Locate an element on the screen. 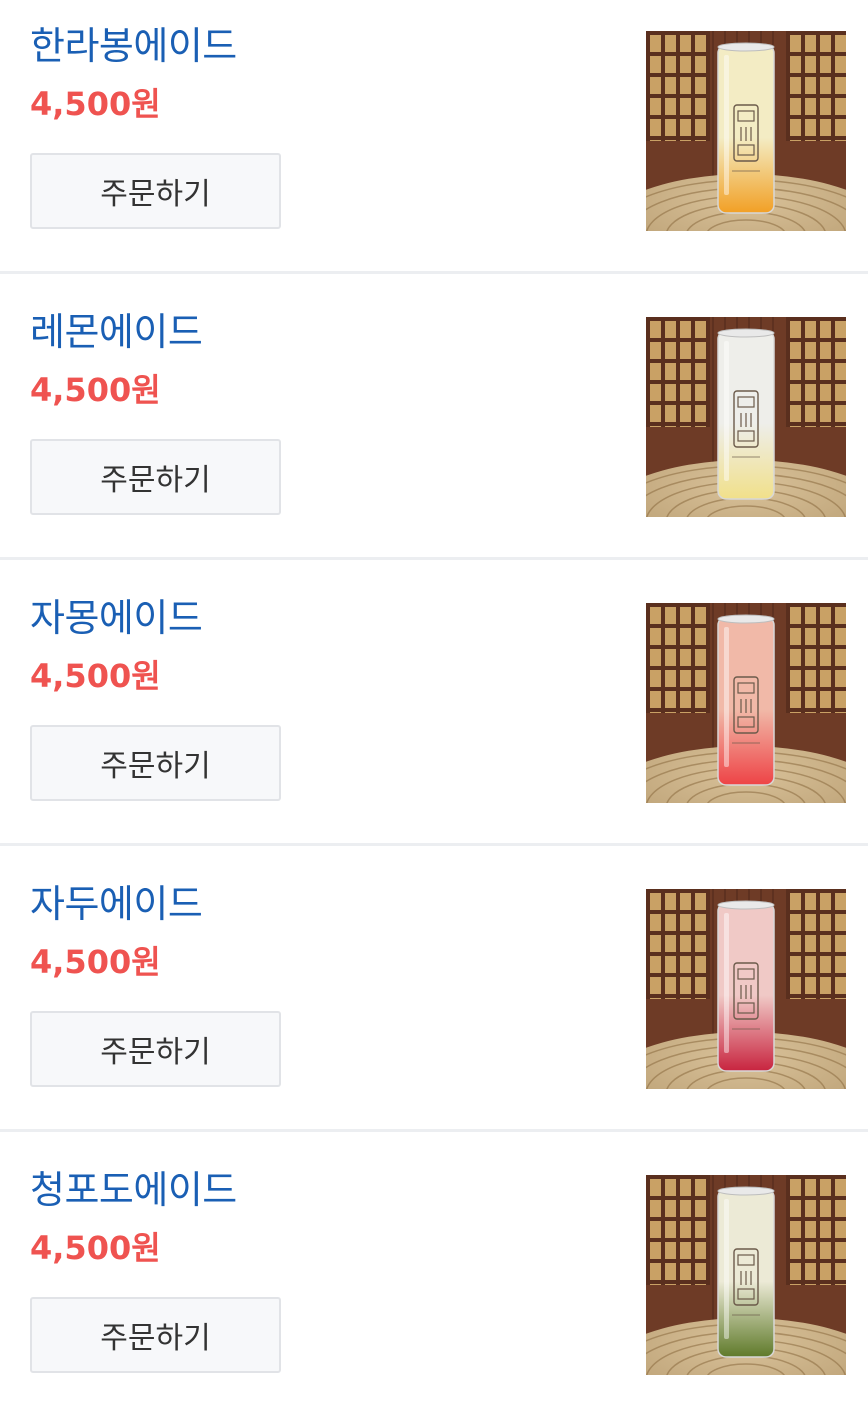 This screenshot has width=868, height=1416. menu-item-name: 한라봉에이드 is located at coordinates (133, 46).